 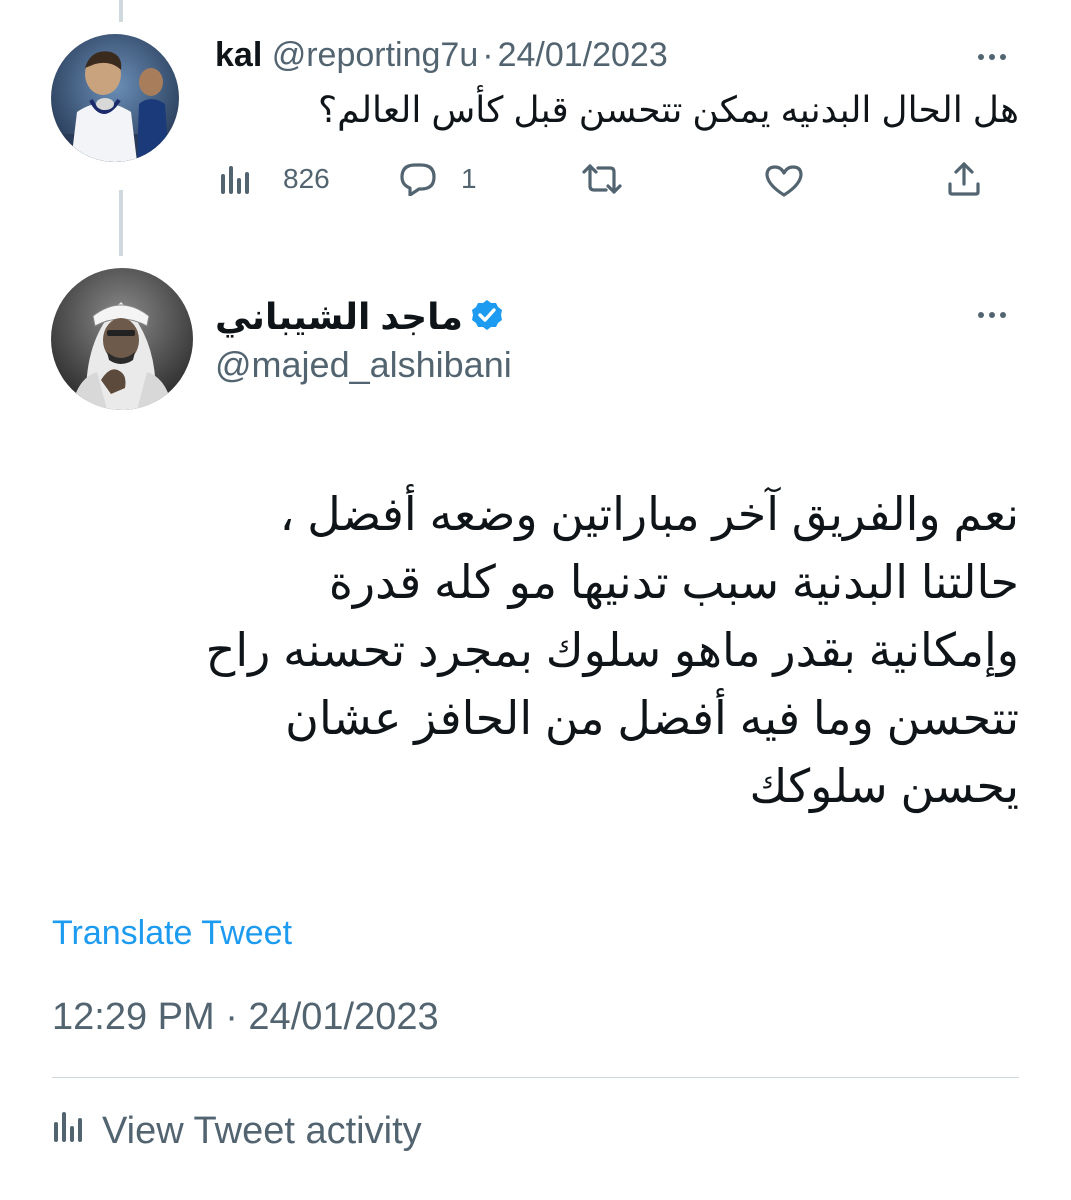 I want to click on share-upload-icon, so click(x=964, y=179).